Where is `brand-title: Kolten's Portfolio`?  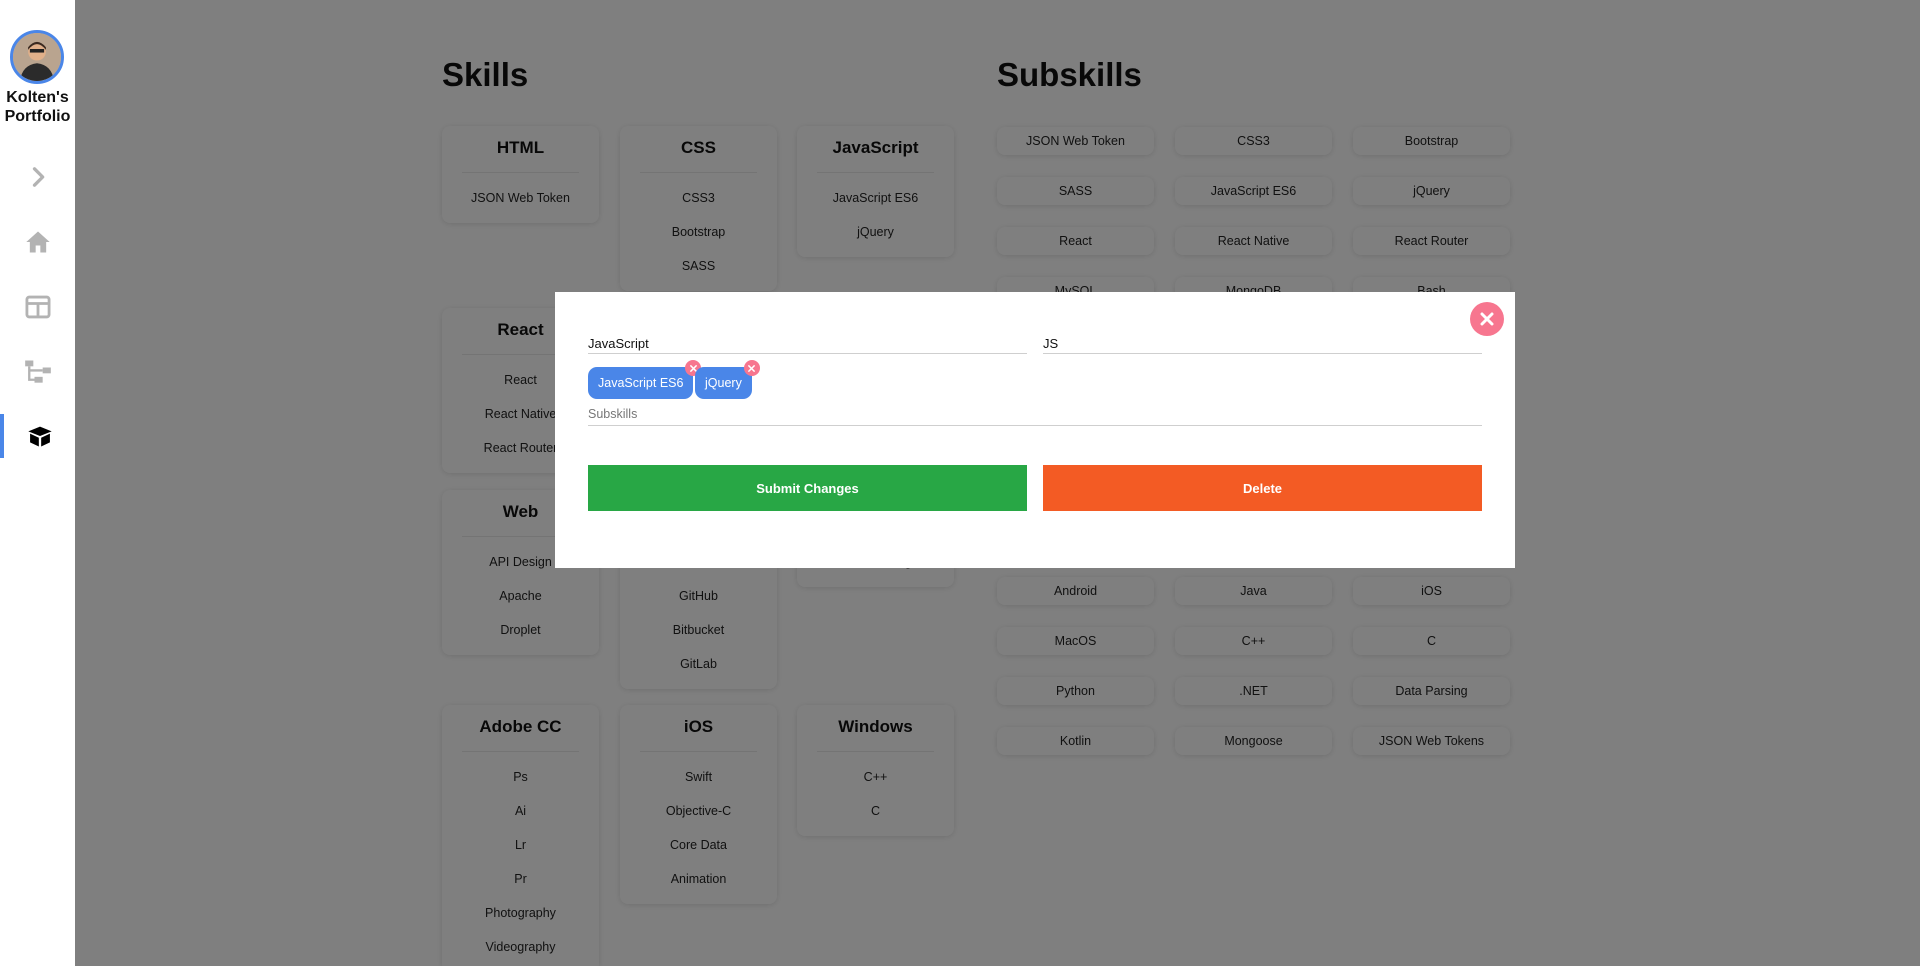 brand-title: Kolten's Portfolio is located at coordinates (37, 107).